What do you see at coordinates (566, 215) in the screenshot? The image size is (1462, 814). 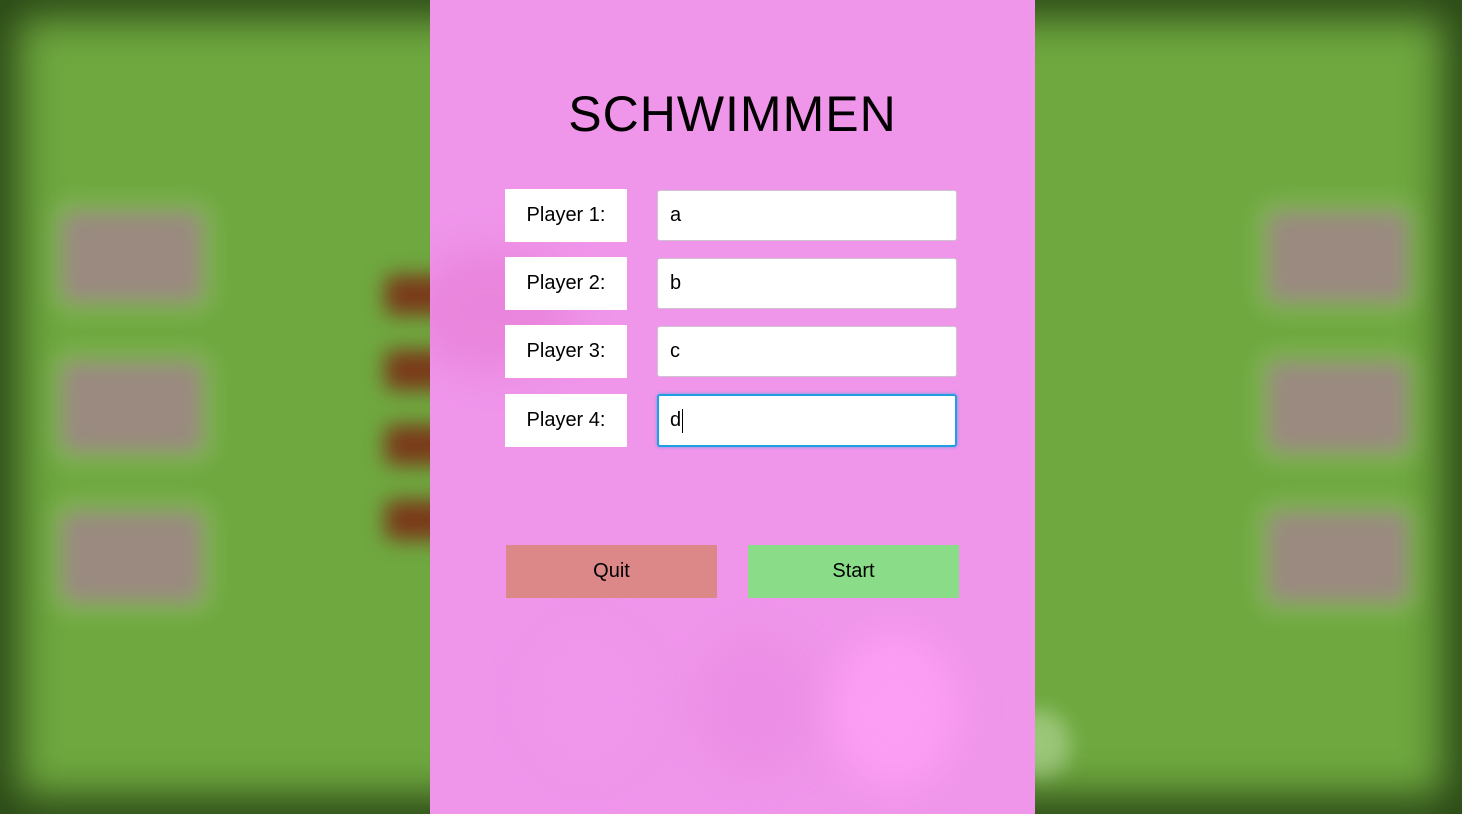 I see `player-1-label: Player 1:` at bounding box center [566, 215].